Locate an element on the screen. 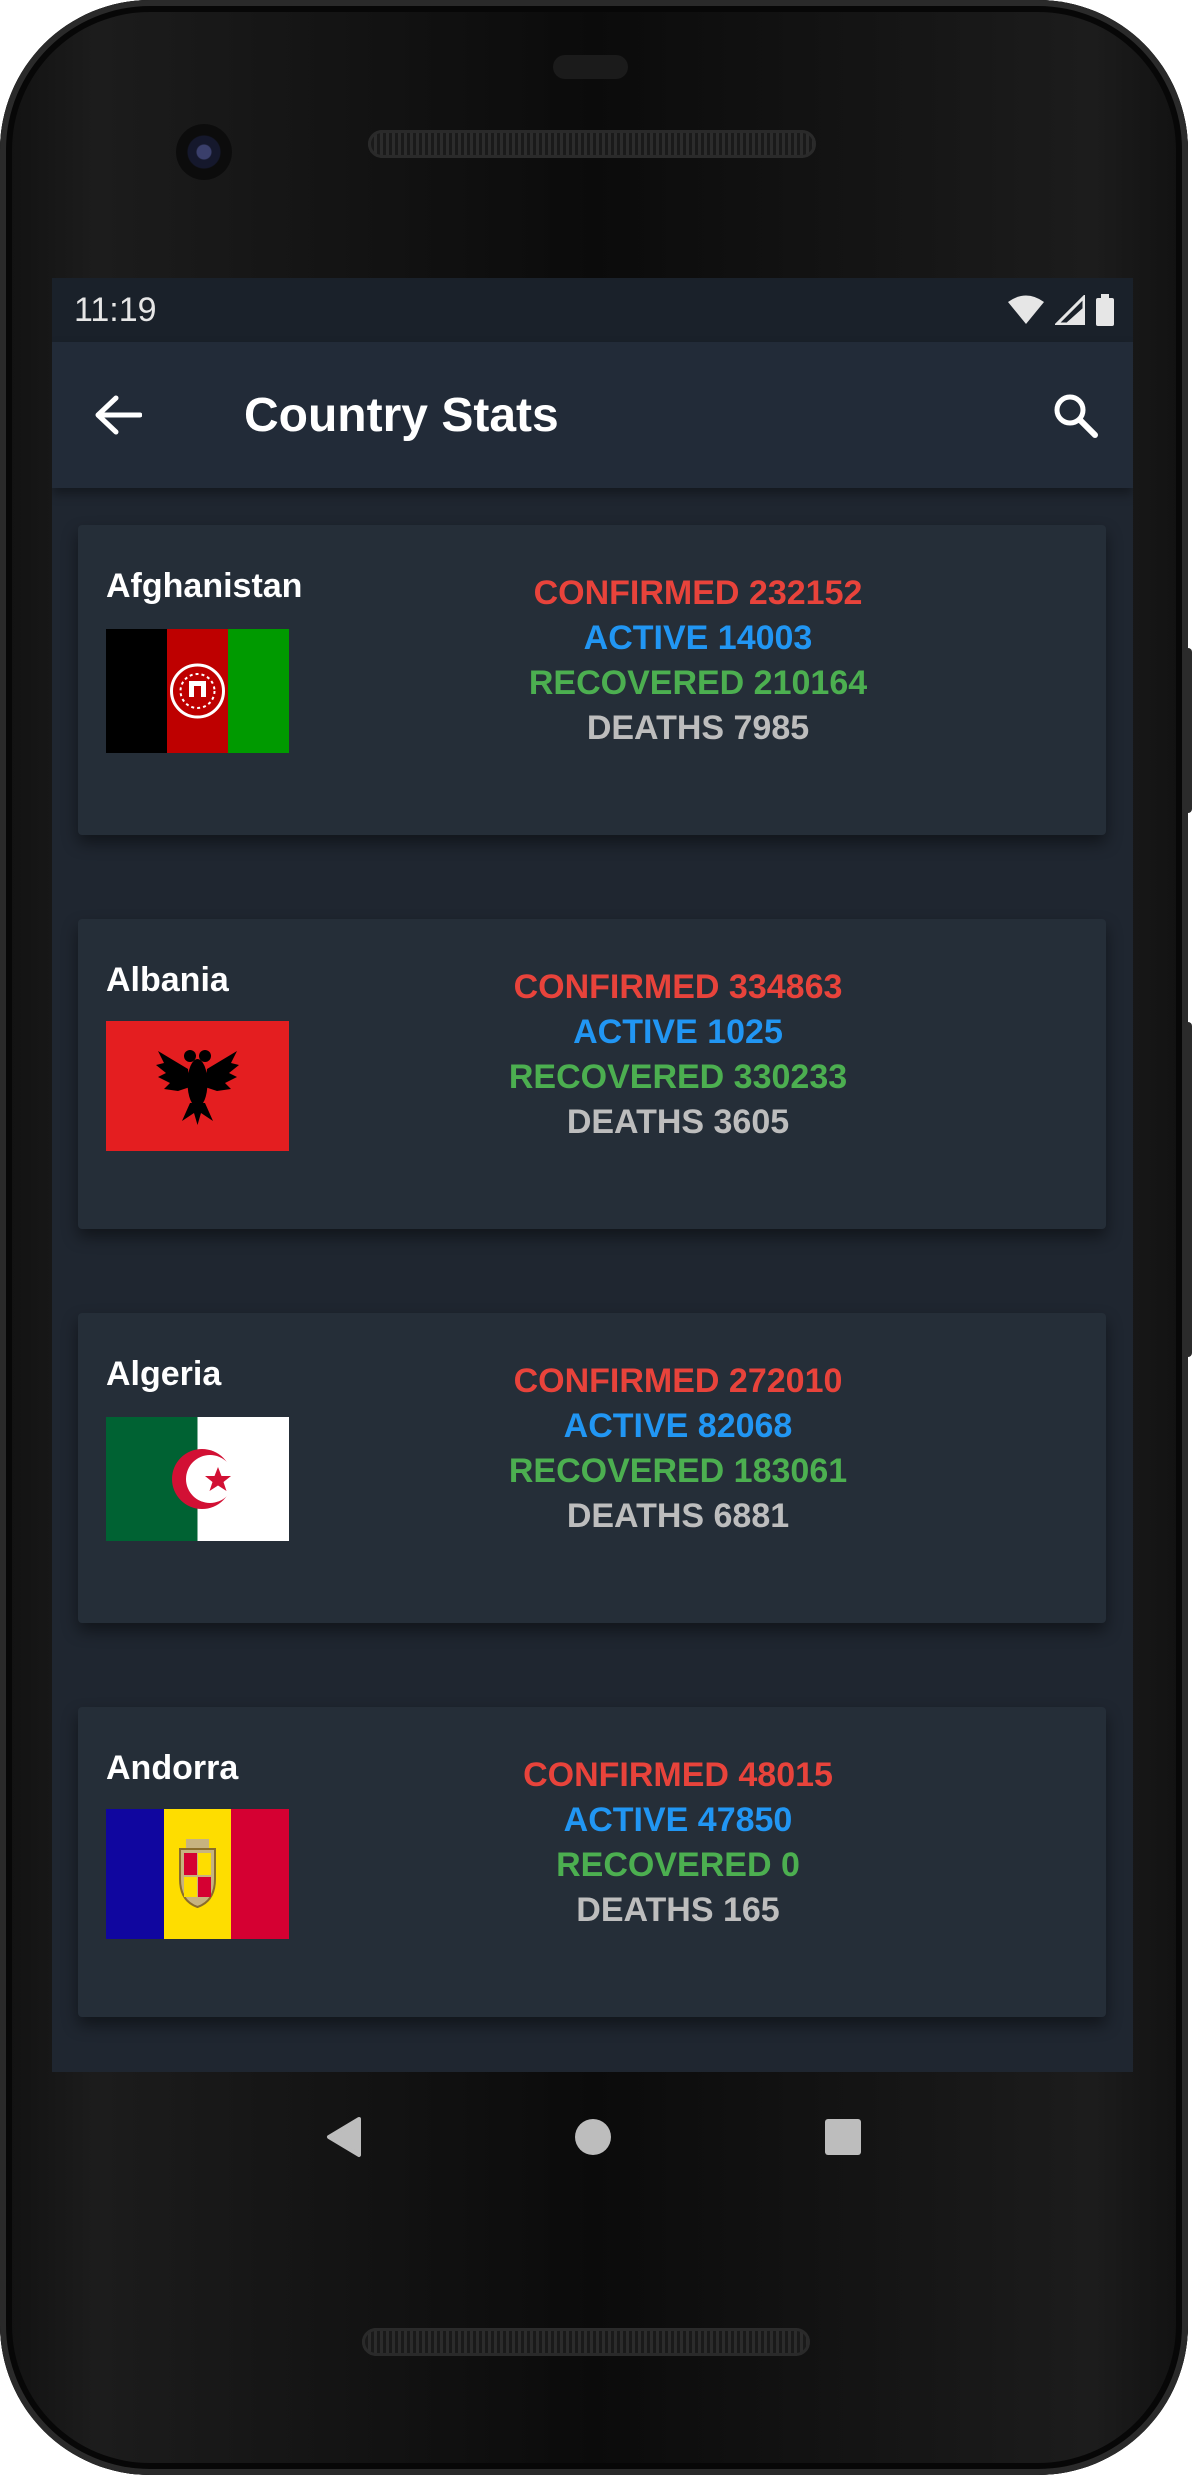  deaths-count: DEATHS 3605 is located at coordinates (678, 1122).